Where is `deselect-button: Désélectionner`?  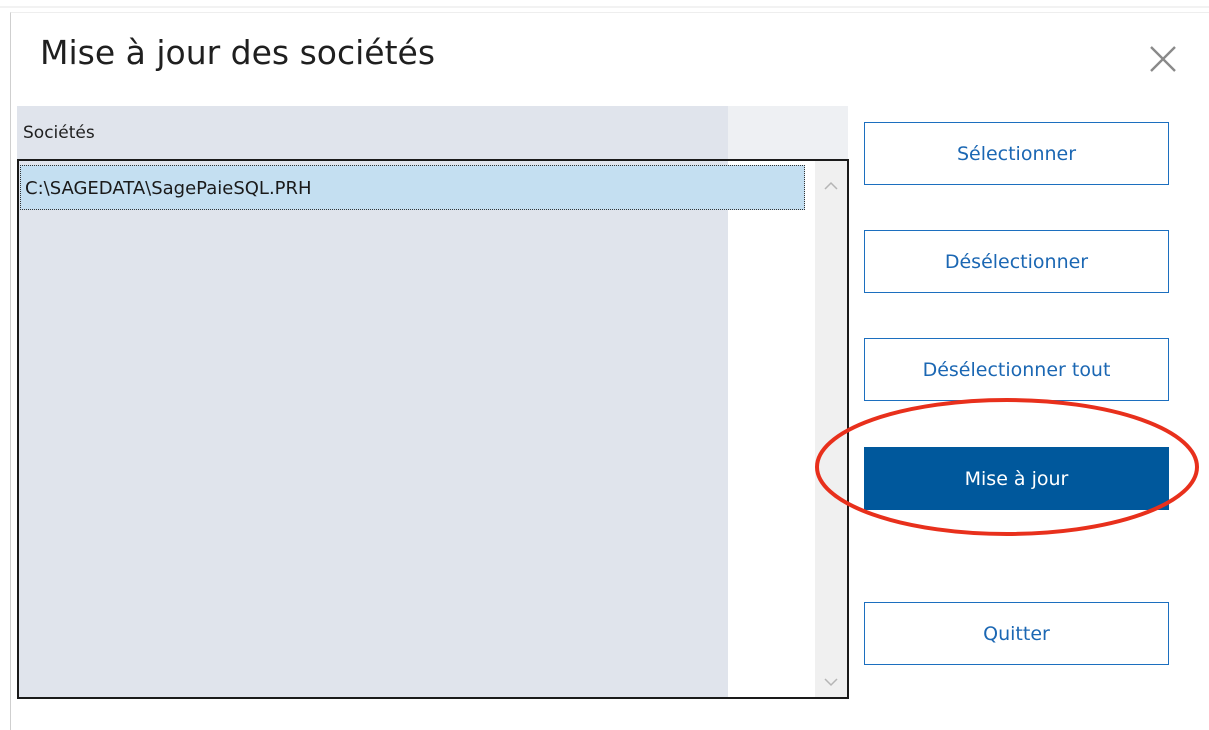 deselect-button: Désélectionner is located at coordinates (1016, 261).